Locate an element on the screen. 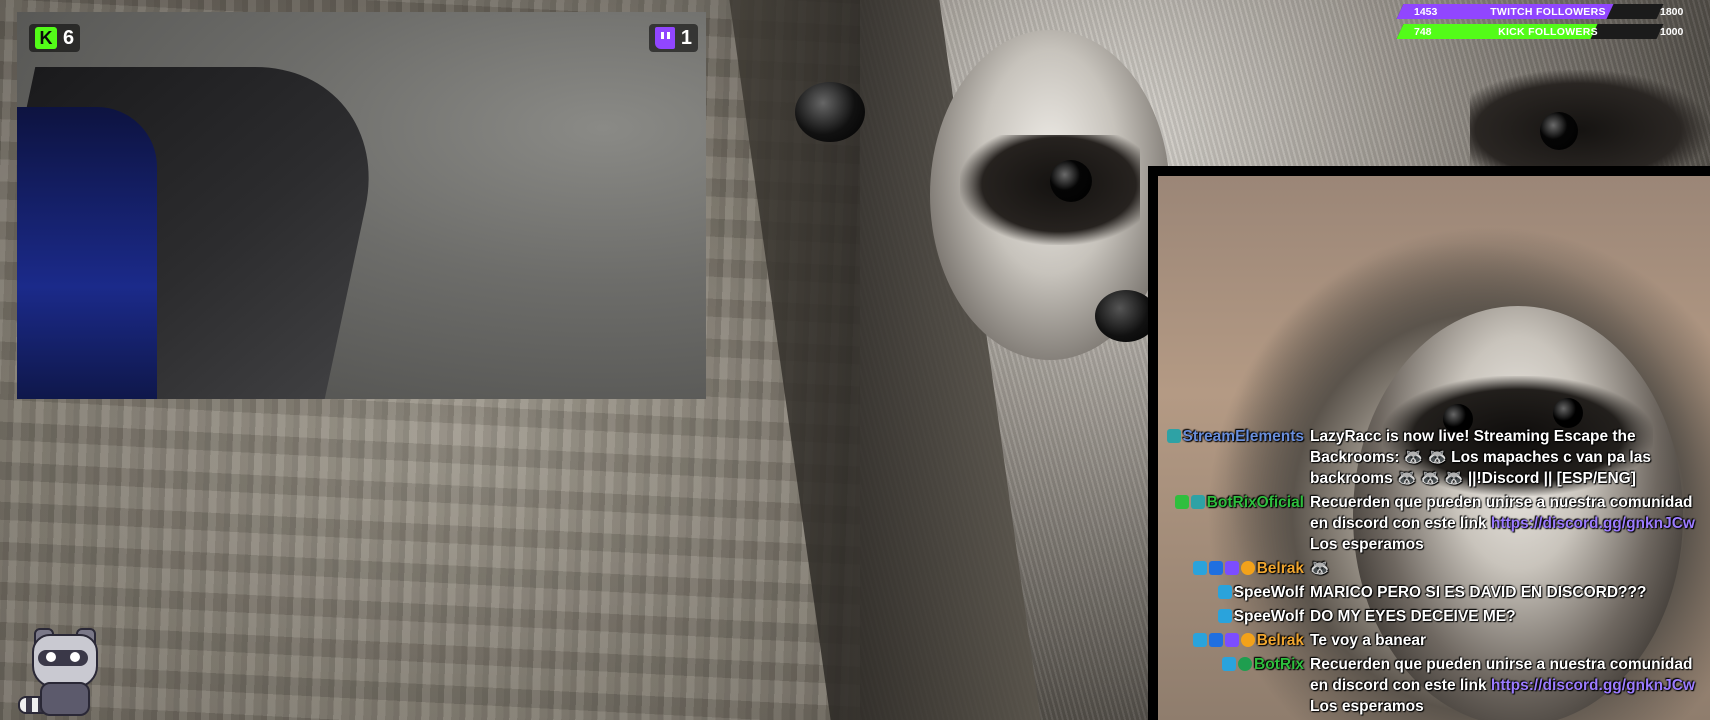  chat-username: BotRixOficial is located at coordinates (1232, 523).